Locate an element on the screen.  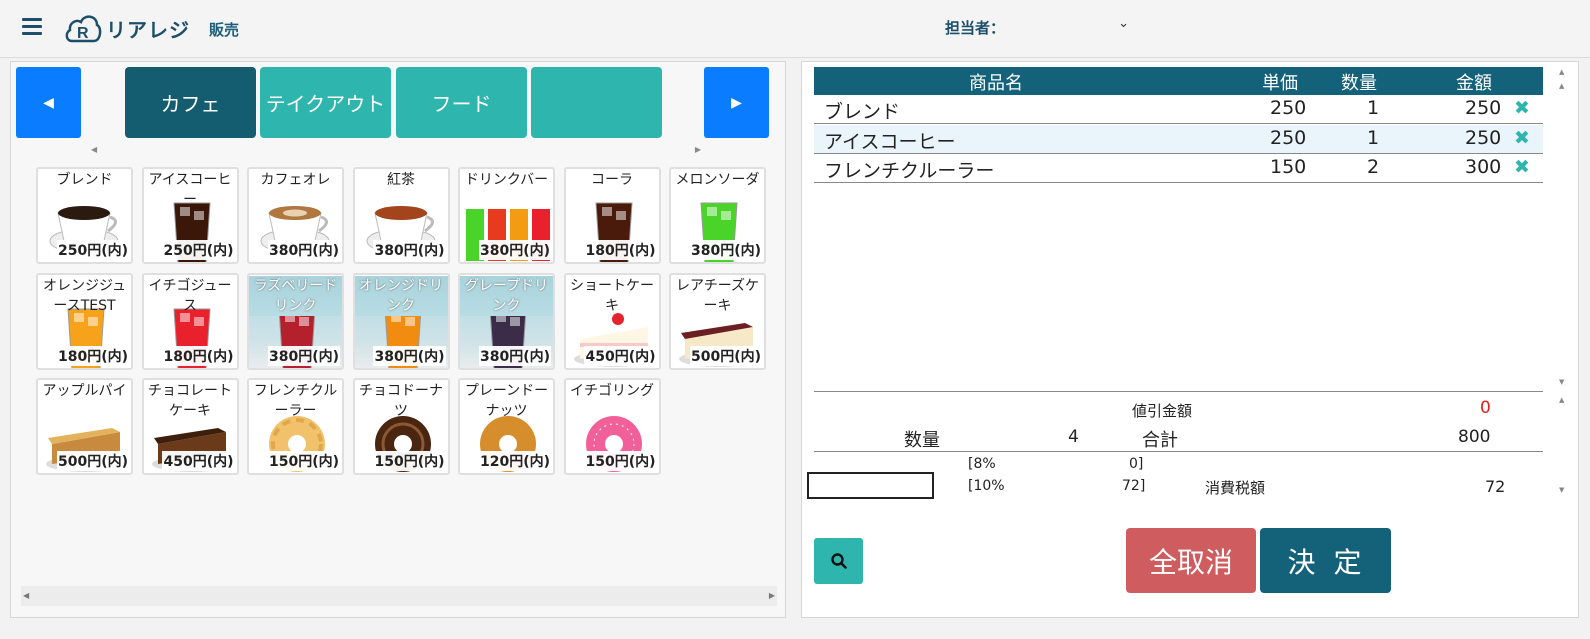
search-button is located at coordinates (838, 561).